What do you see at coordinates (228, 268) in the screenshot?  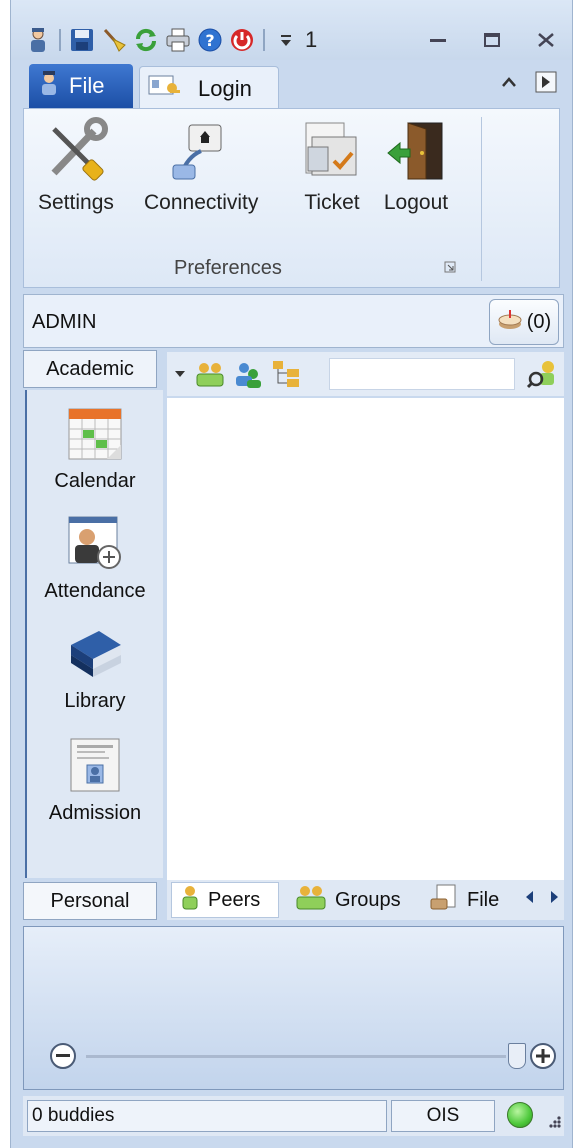 I see `ribbon-group-label: Preferences` at bounding box center [228, 268].